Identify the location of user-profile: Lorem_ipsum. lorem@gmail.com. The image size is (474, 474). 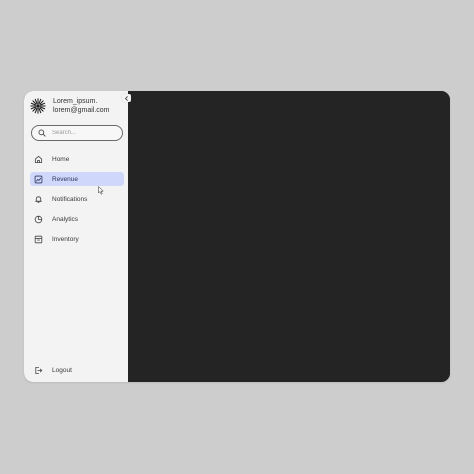
(70, 106).